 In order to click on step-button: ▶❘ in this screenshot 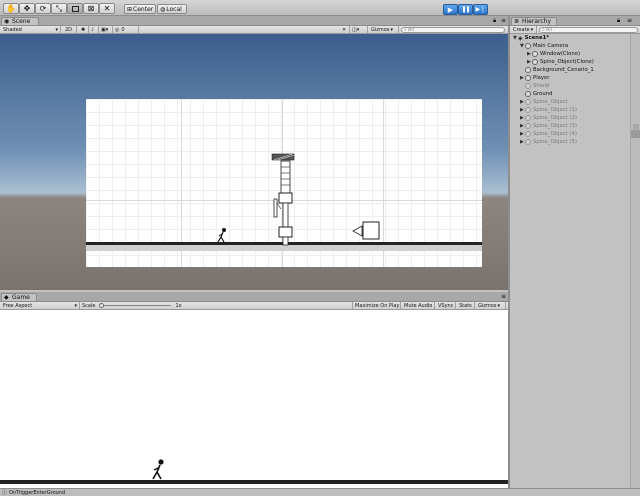, I will do `click(480, 9)`.